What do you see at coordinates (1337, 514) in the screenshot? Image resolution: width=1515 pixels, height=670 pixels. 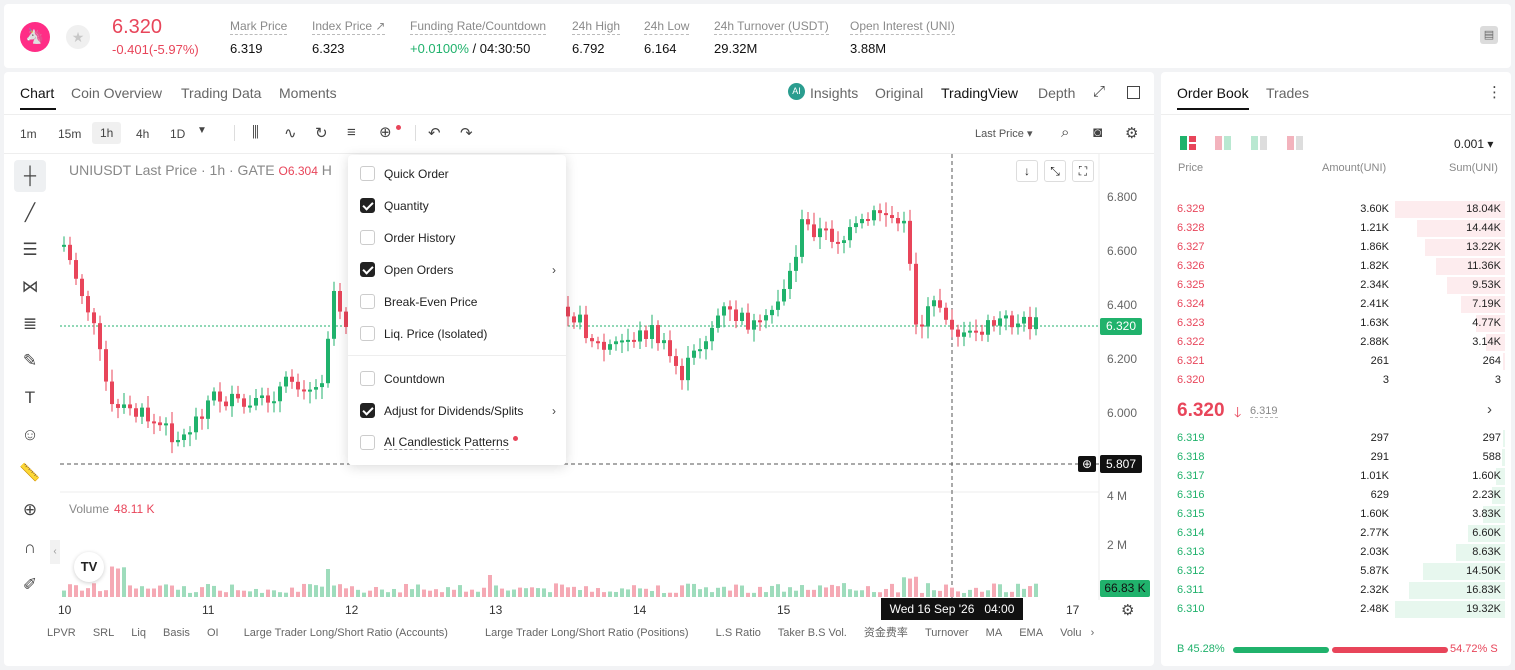 I see `bid-row: 6.315 1.60K 3.83K` at bounding box center [1337, 514].